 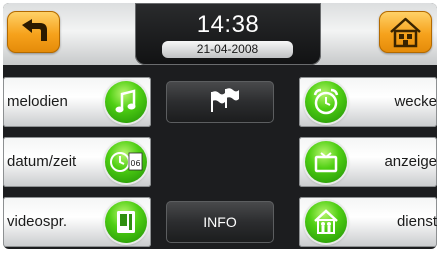 What do you see at coordinates (326, 162) in the screenshot?
I see `display-icon` at bounding box center [326, 162].